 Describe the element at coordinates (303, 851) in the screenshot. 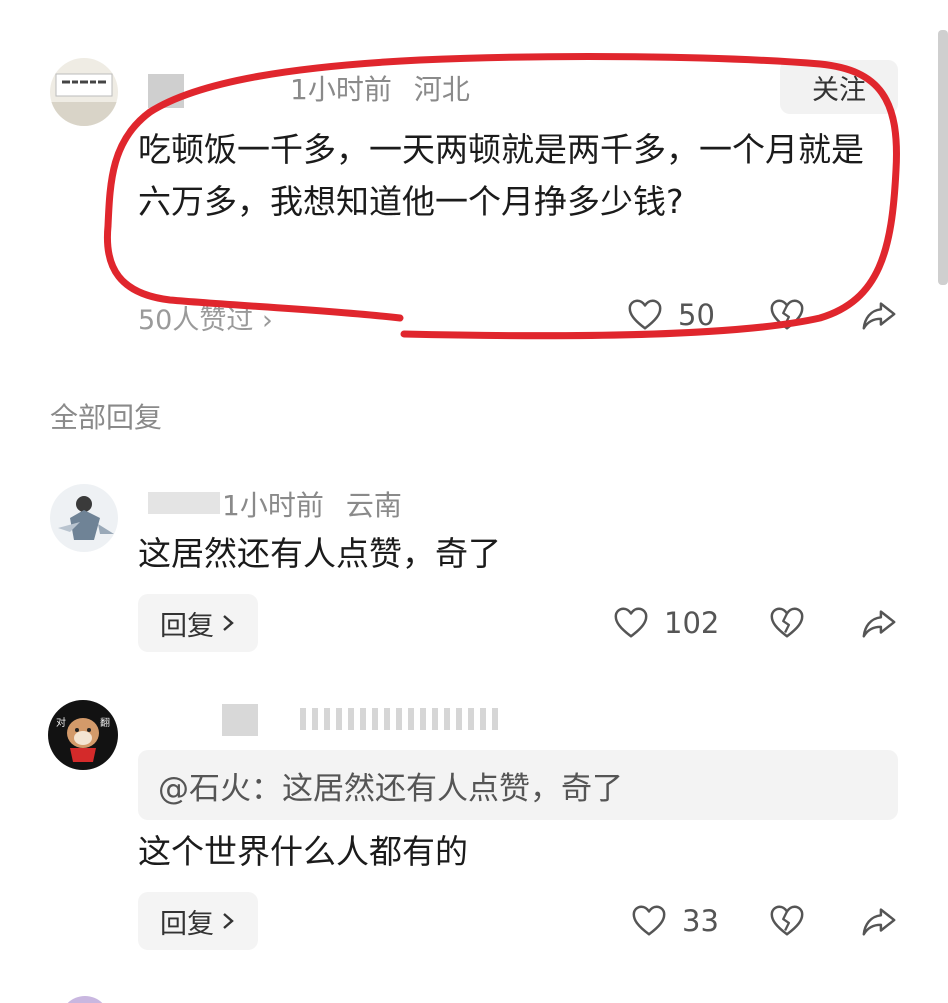

I see `reply-text: 这个世界什么人都有的` at that location.